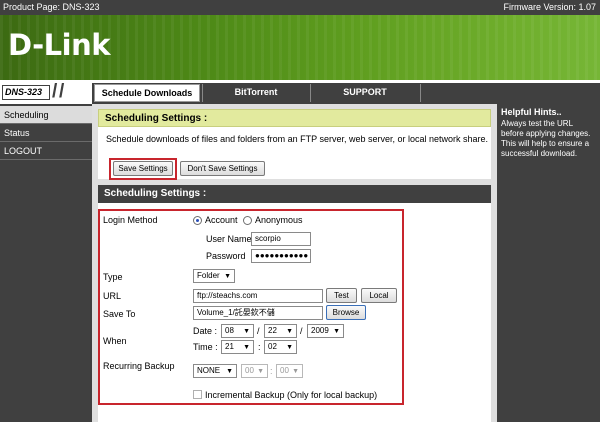 This screenshot has width=600, height=422. What do you see at coordinates (205, 331) in the screenshot?
I see `date-label: Date :` at bounding box center [205, 331].